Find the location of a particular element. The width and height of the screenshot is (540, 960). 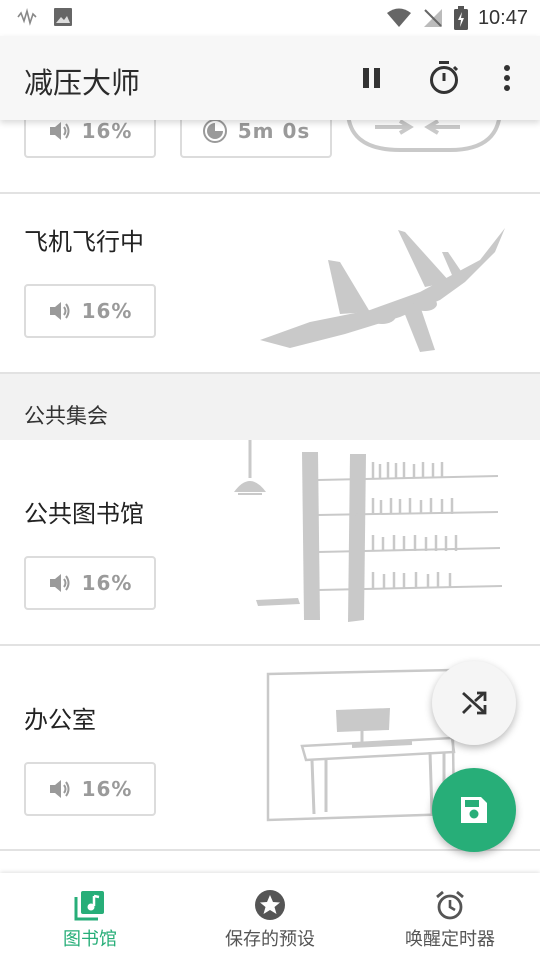

sound-card-partial: 16% 5m 0s is located at coordinates (270, 157).